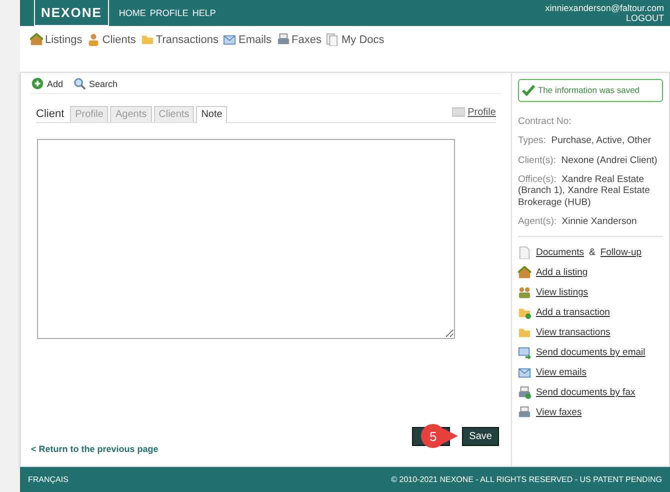  What do you see at coordinates (212, 114) in the screenshot?
I see `tab: Note` at bounding box center [212, 114].